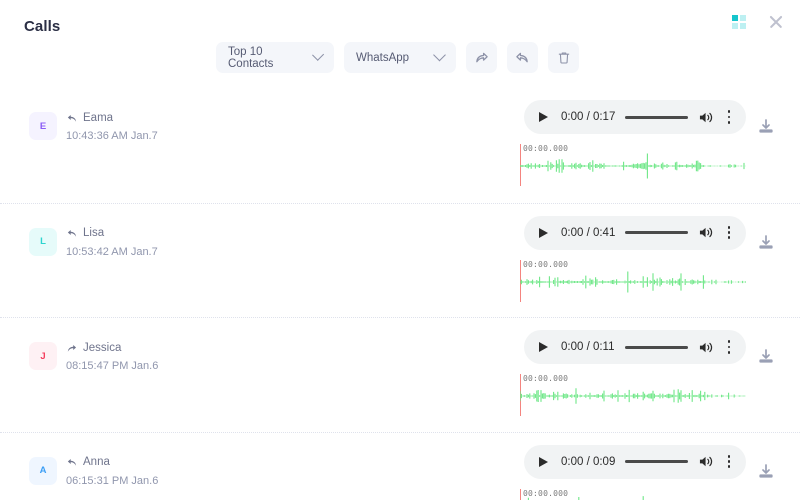 The width and height of the screenshot is (800, 500). I want to click on close-icon, so click(776, 22).